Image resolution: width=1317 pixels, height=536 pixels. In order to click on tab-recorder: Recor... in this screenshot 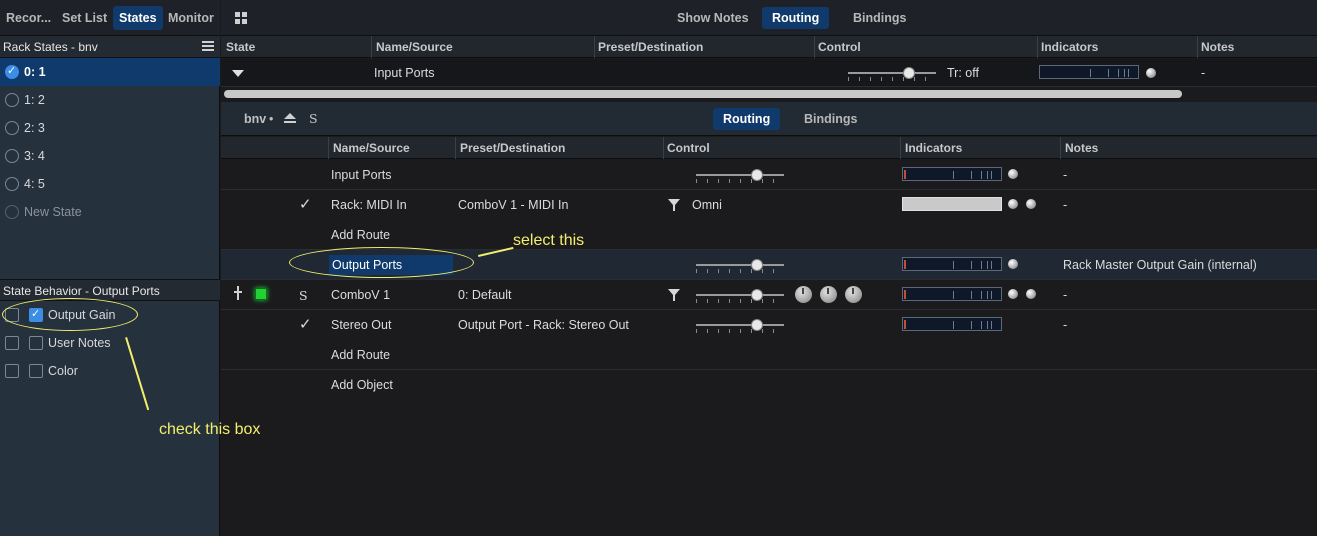, I will do `click(28, 18)`.